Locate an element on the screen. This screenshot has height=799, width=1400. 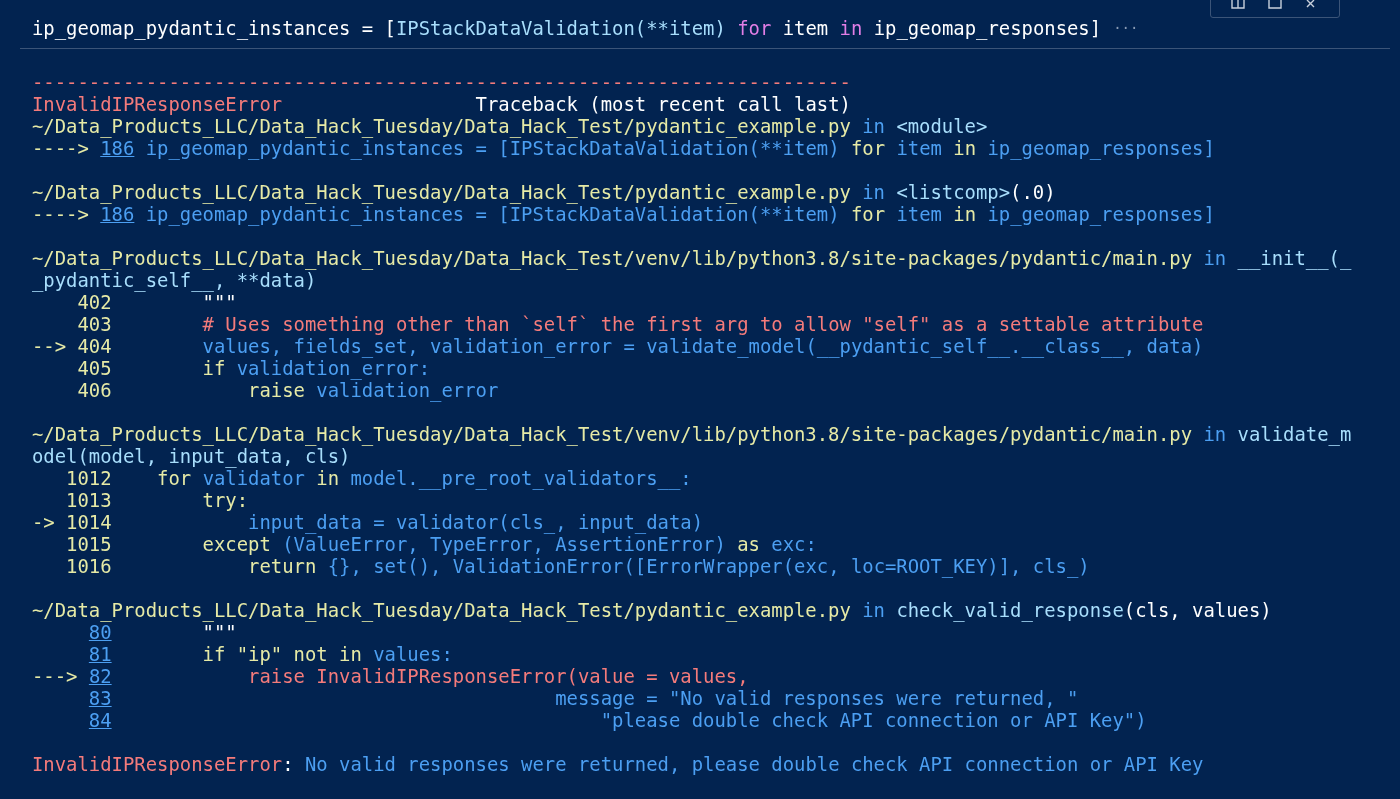
traceback-line: ~/Data_Products_LLC/Data_Hack_Tuesday/Data_Hack_Test/pydantic_example.py in <module> is located at coordinates (510, 126).